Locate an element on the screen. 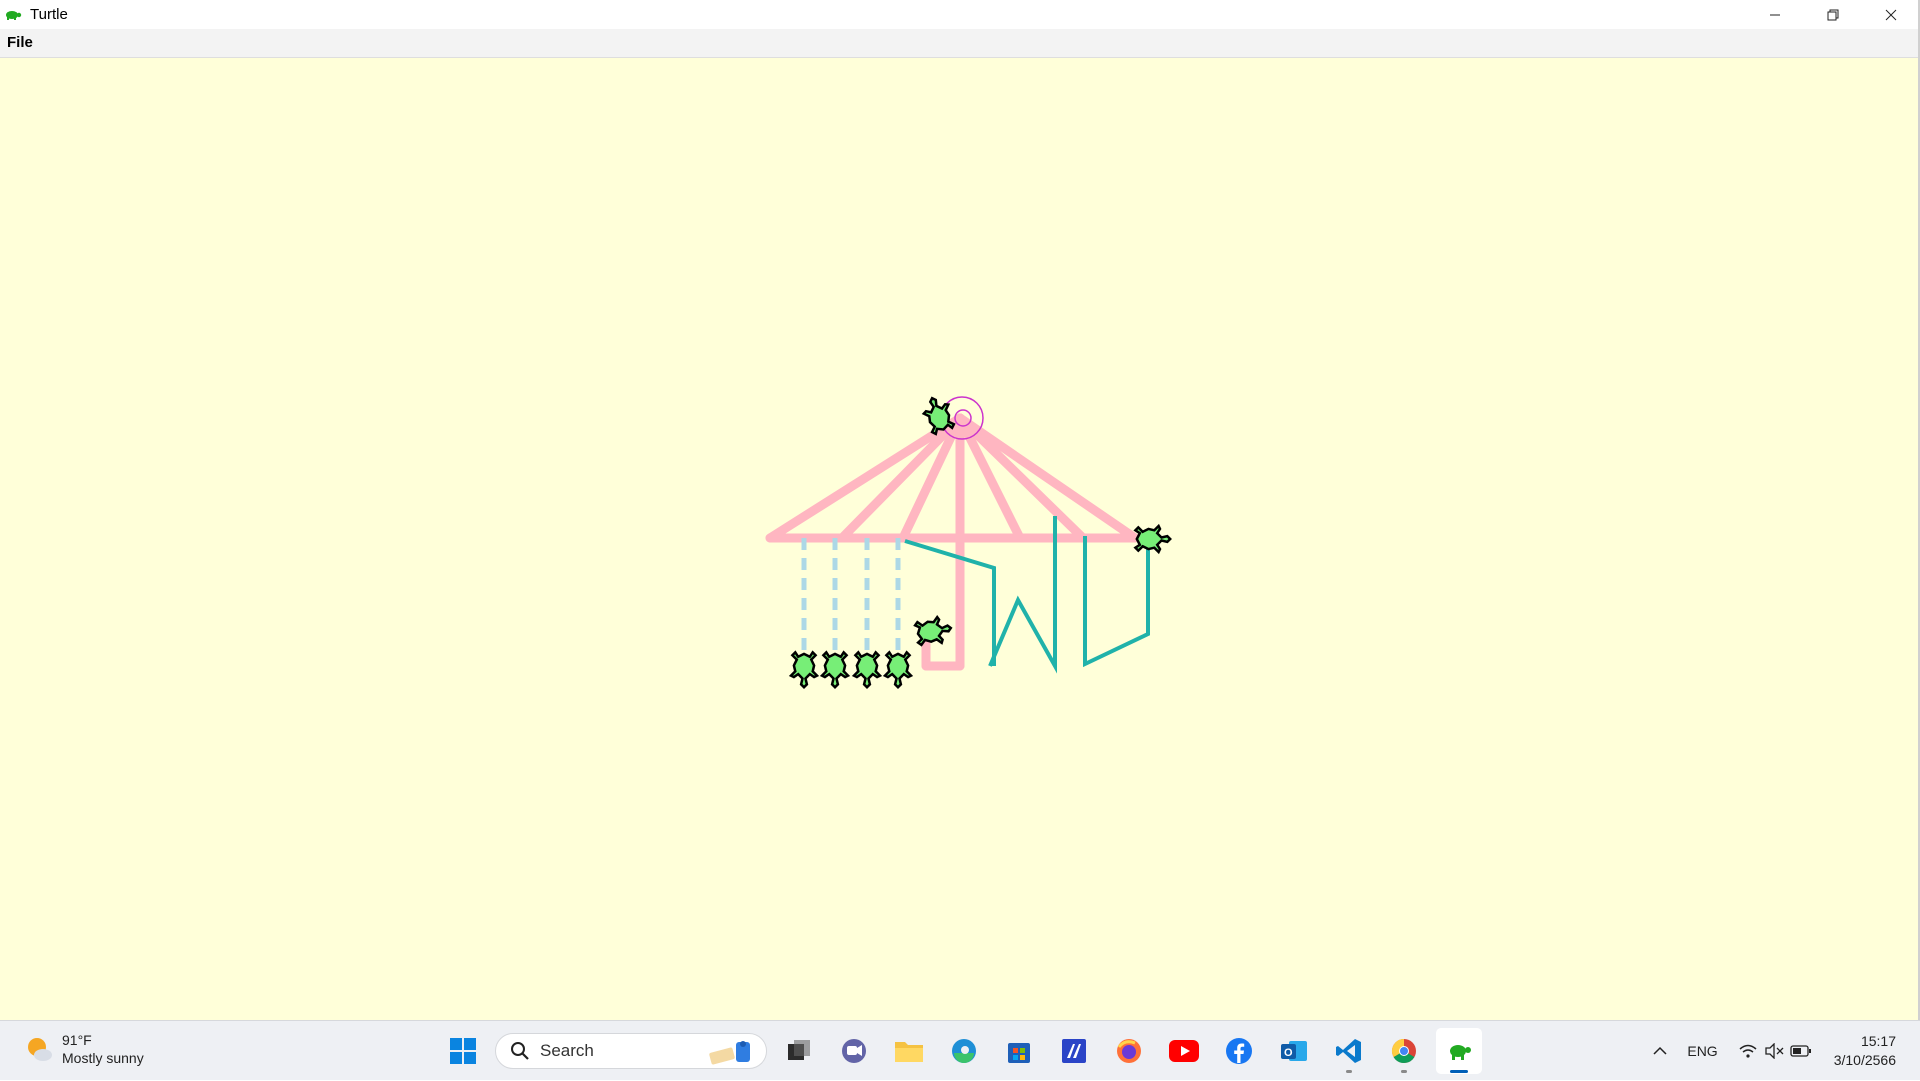 Image resolution: width=1920 pixels, height=1081 pixels. outlook-icon: O is located at coordinates (1294, 1051).